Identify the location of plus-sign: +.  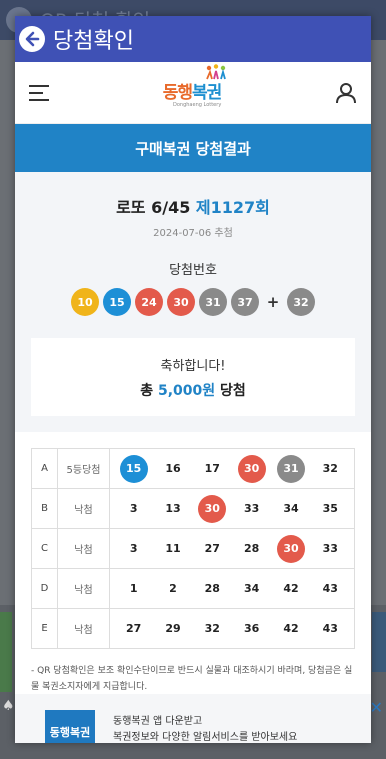
(273, 302).